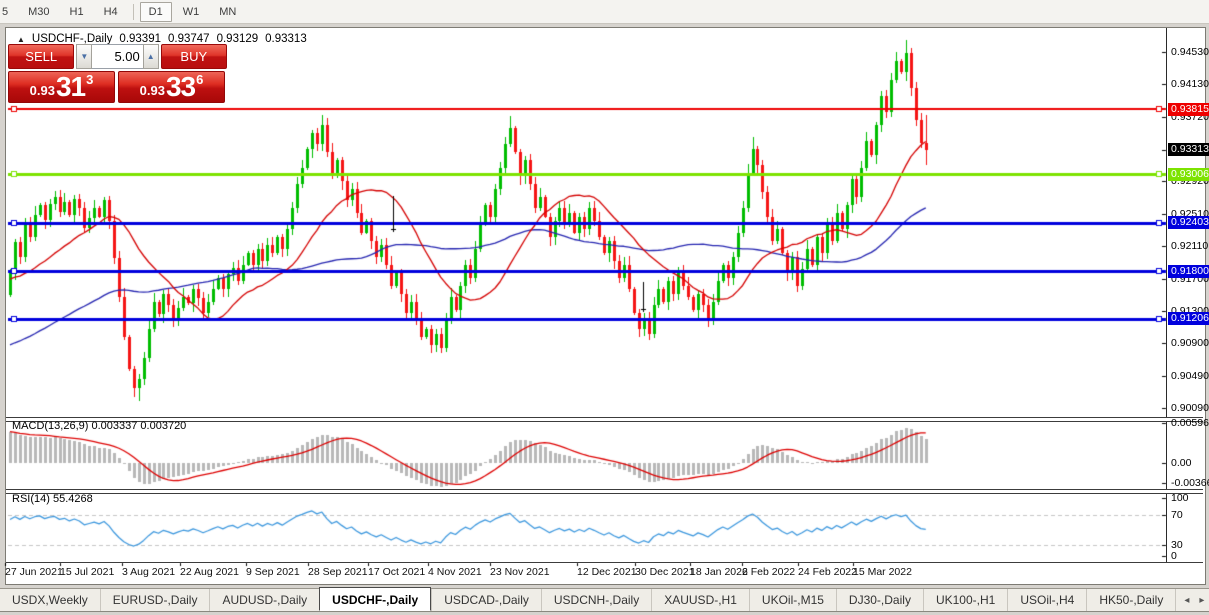 The width and height of the screenshot is (1209, 615). I want to click on tab-usdcnh-daily: USDCNH-,Daily, so click(595, 600).